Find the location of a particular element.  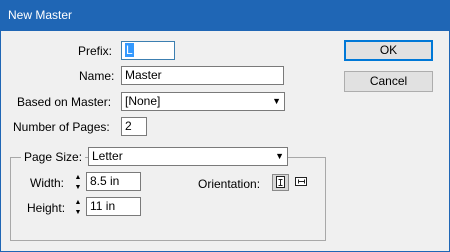

cancel-button: Cancel is located at coordinates (388, 81).